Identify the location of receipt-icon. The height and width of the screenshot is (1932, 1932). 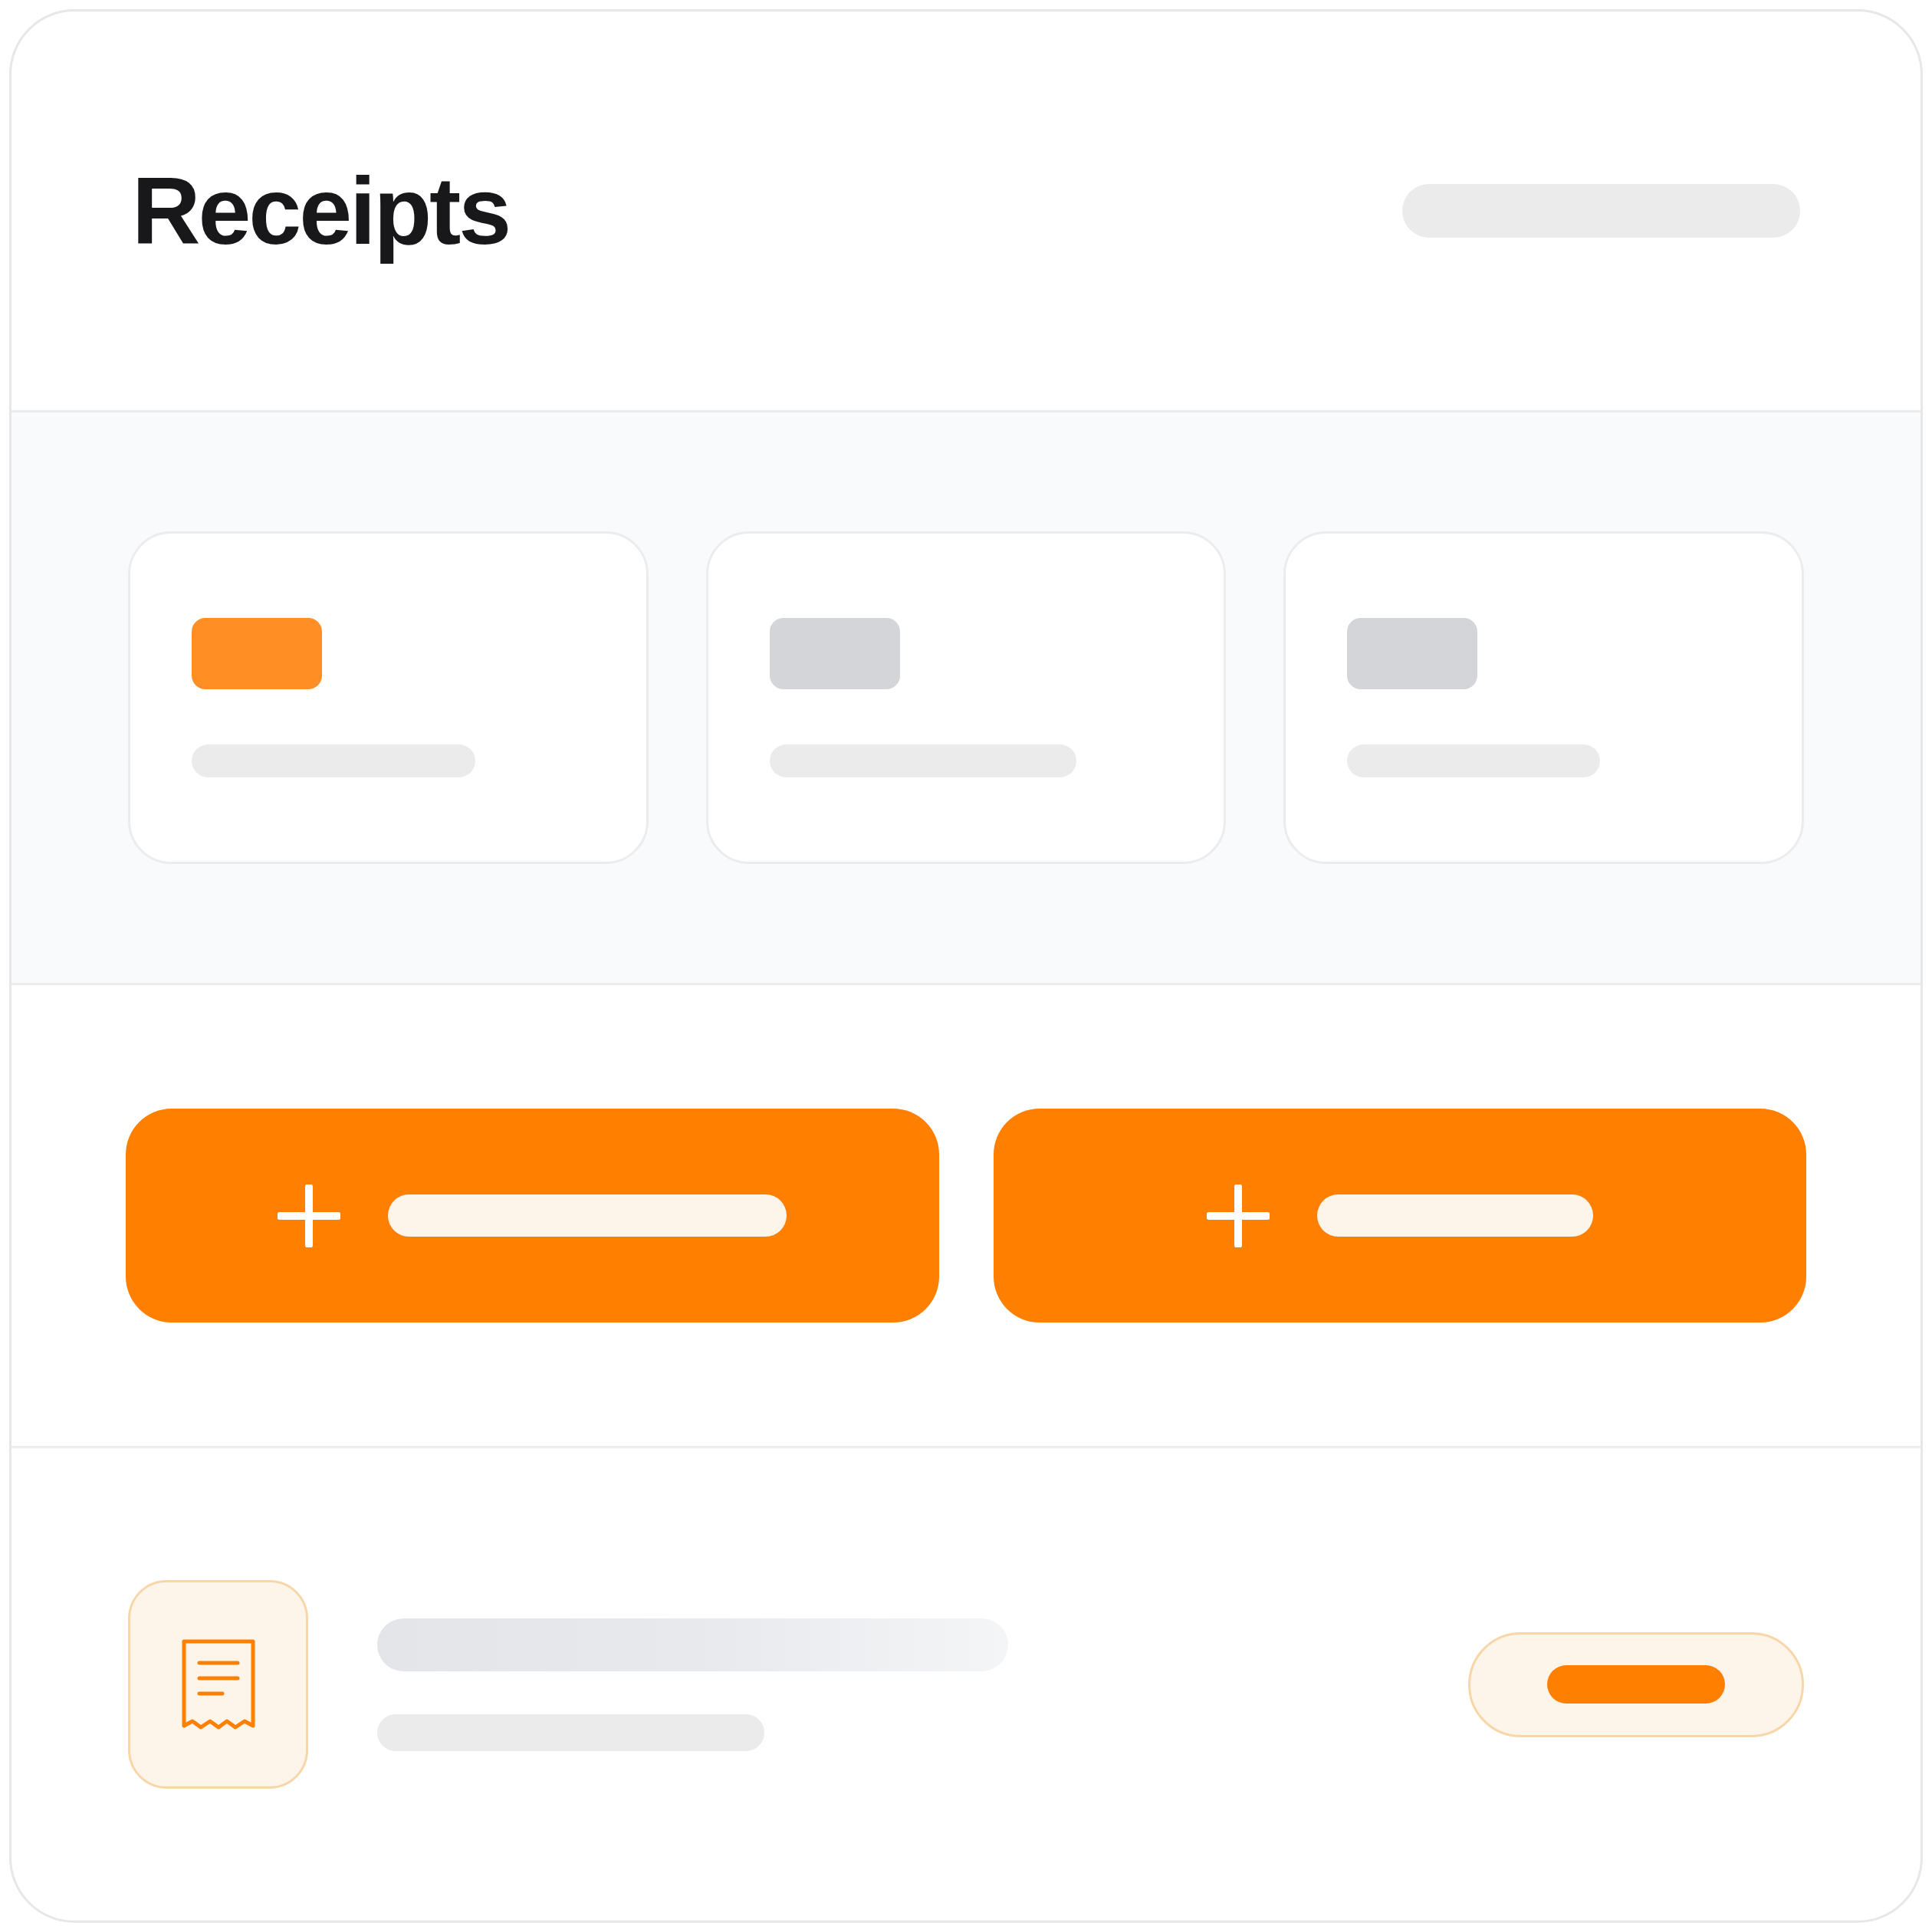
(218, 1684).